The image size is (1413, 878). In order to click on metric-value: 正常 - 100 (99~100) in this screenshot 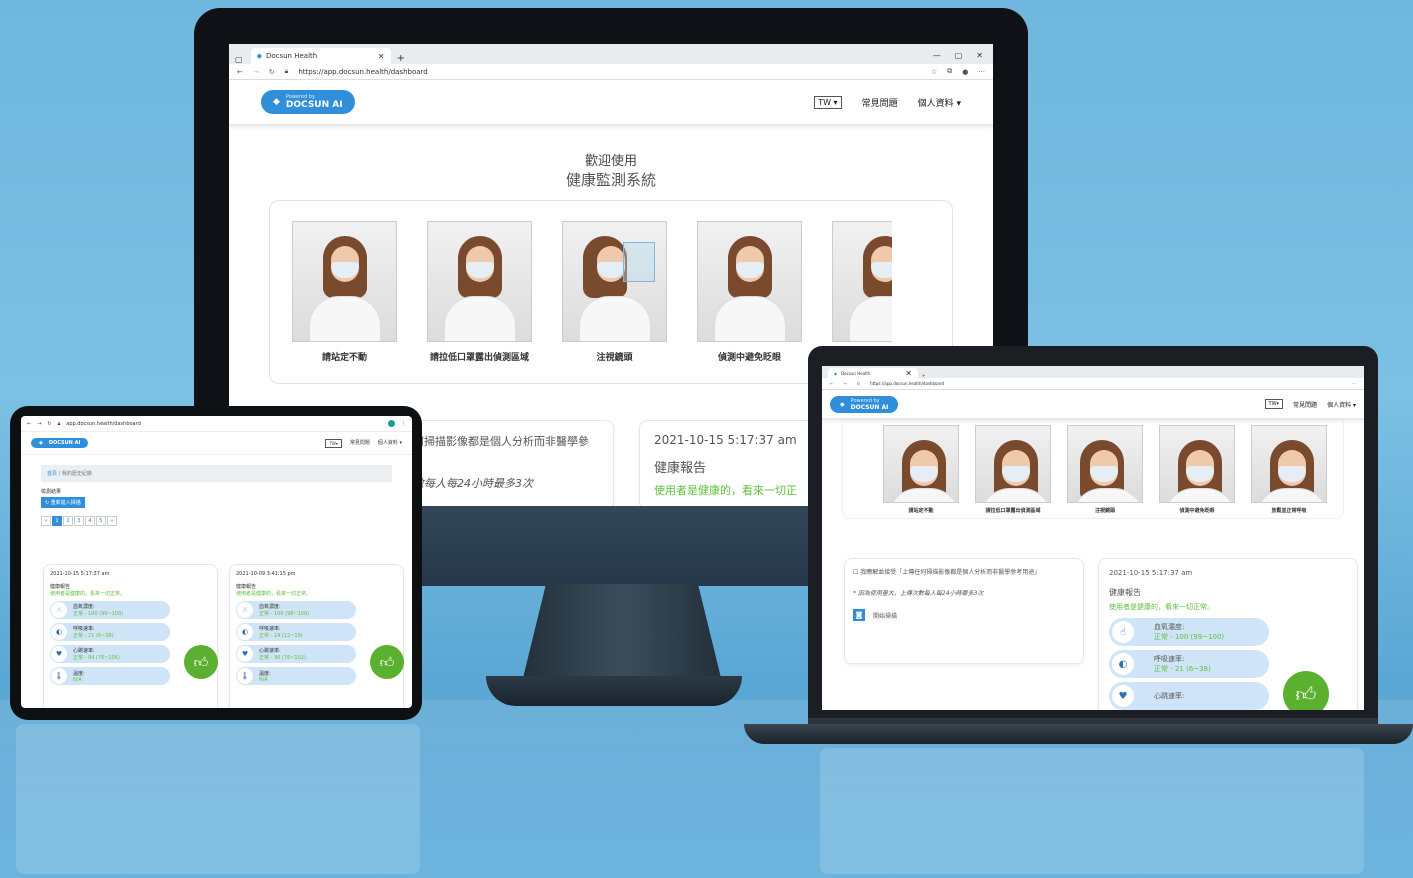, I will do `click(1189, 637)`.